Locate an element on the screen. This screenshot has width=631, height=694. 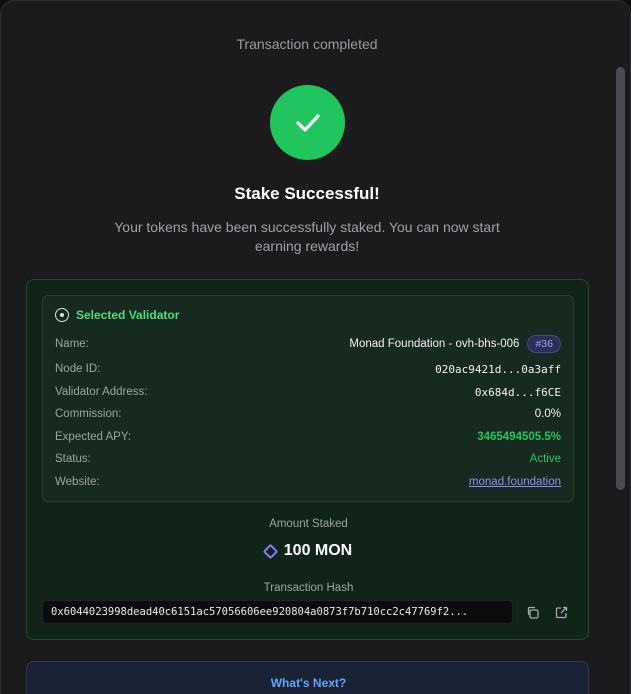
status-row: Status: Active is located at coordinates (308, 459).